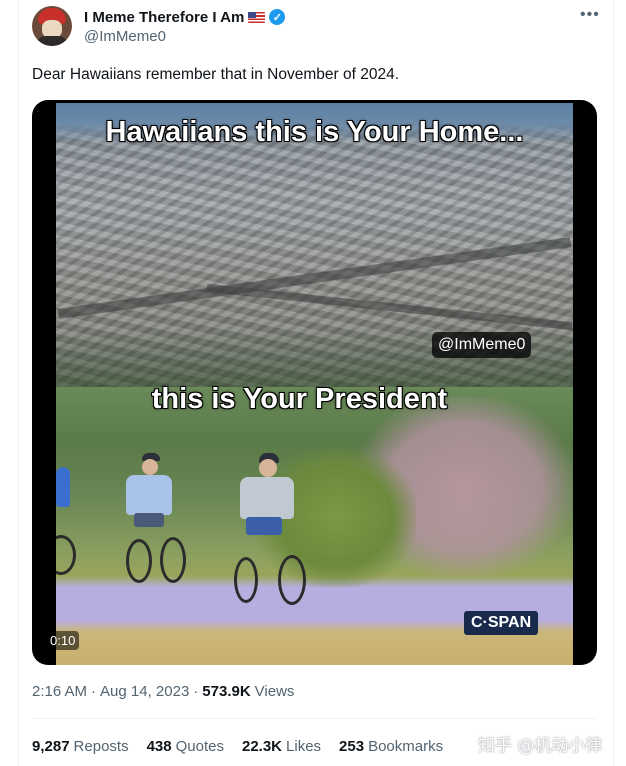 The width and height of the screenshot is (626, 766). I want to click on divider, so click(314, 718).